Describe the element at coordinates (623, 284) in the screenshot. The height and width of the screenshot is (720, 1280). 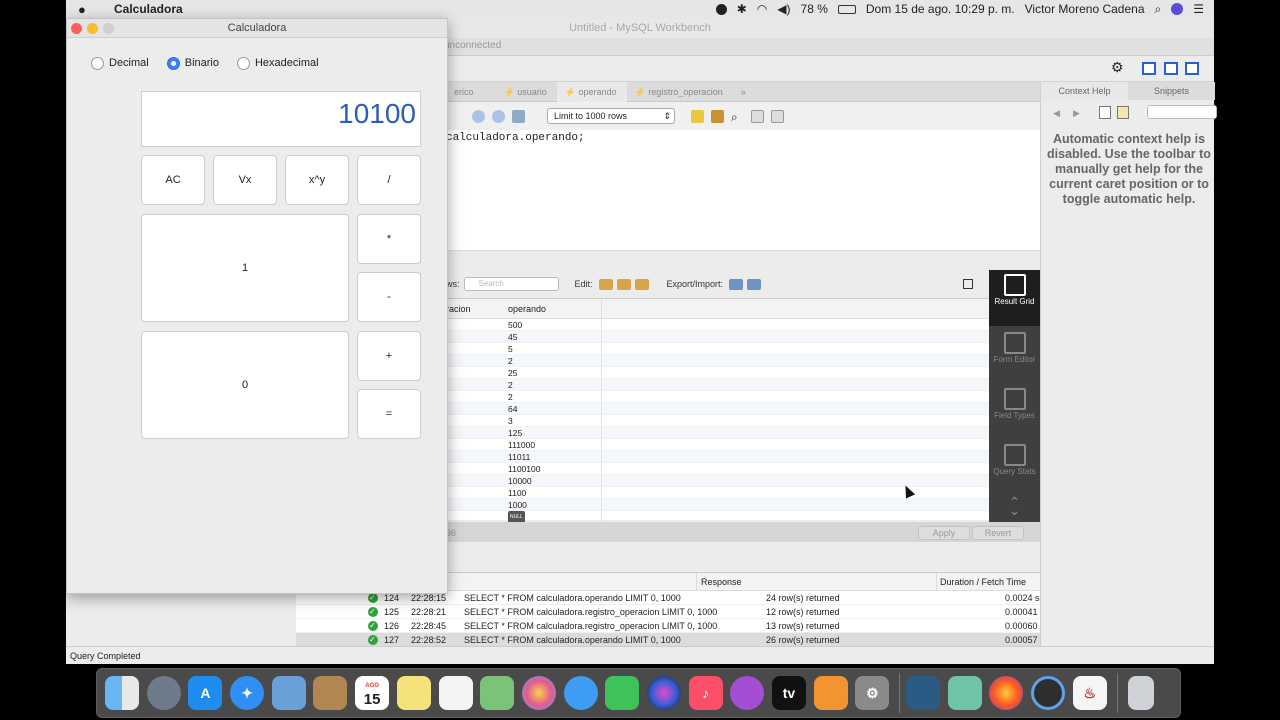
I see `add-row-icon` at that location.